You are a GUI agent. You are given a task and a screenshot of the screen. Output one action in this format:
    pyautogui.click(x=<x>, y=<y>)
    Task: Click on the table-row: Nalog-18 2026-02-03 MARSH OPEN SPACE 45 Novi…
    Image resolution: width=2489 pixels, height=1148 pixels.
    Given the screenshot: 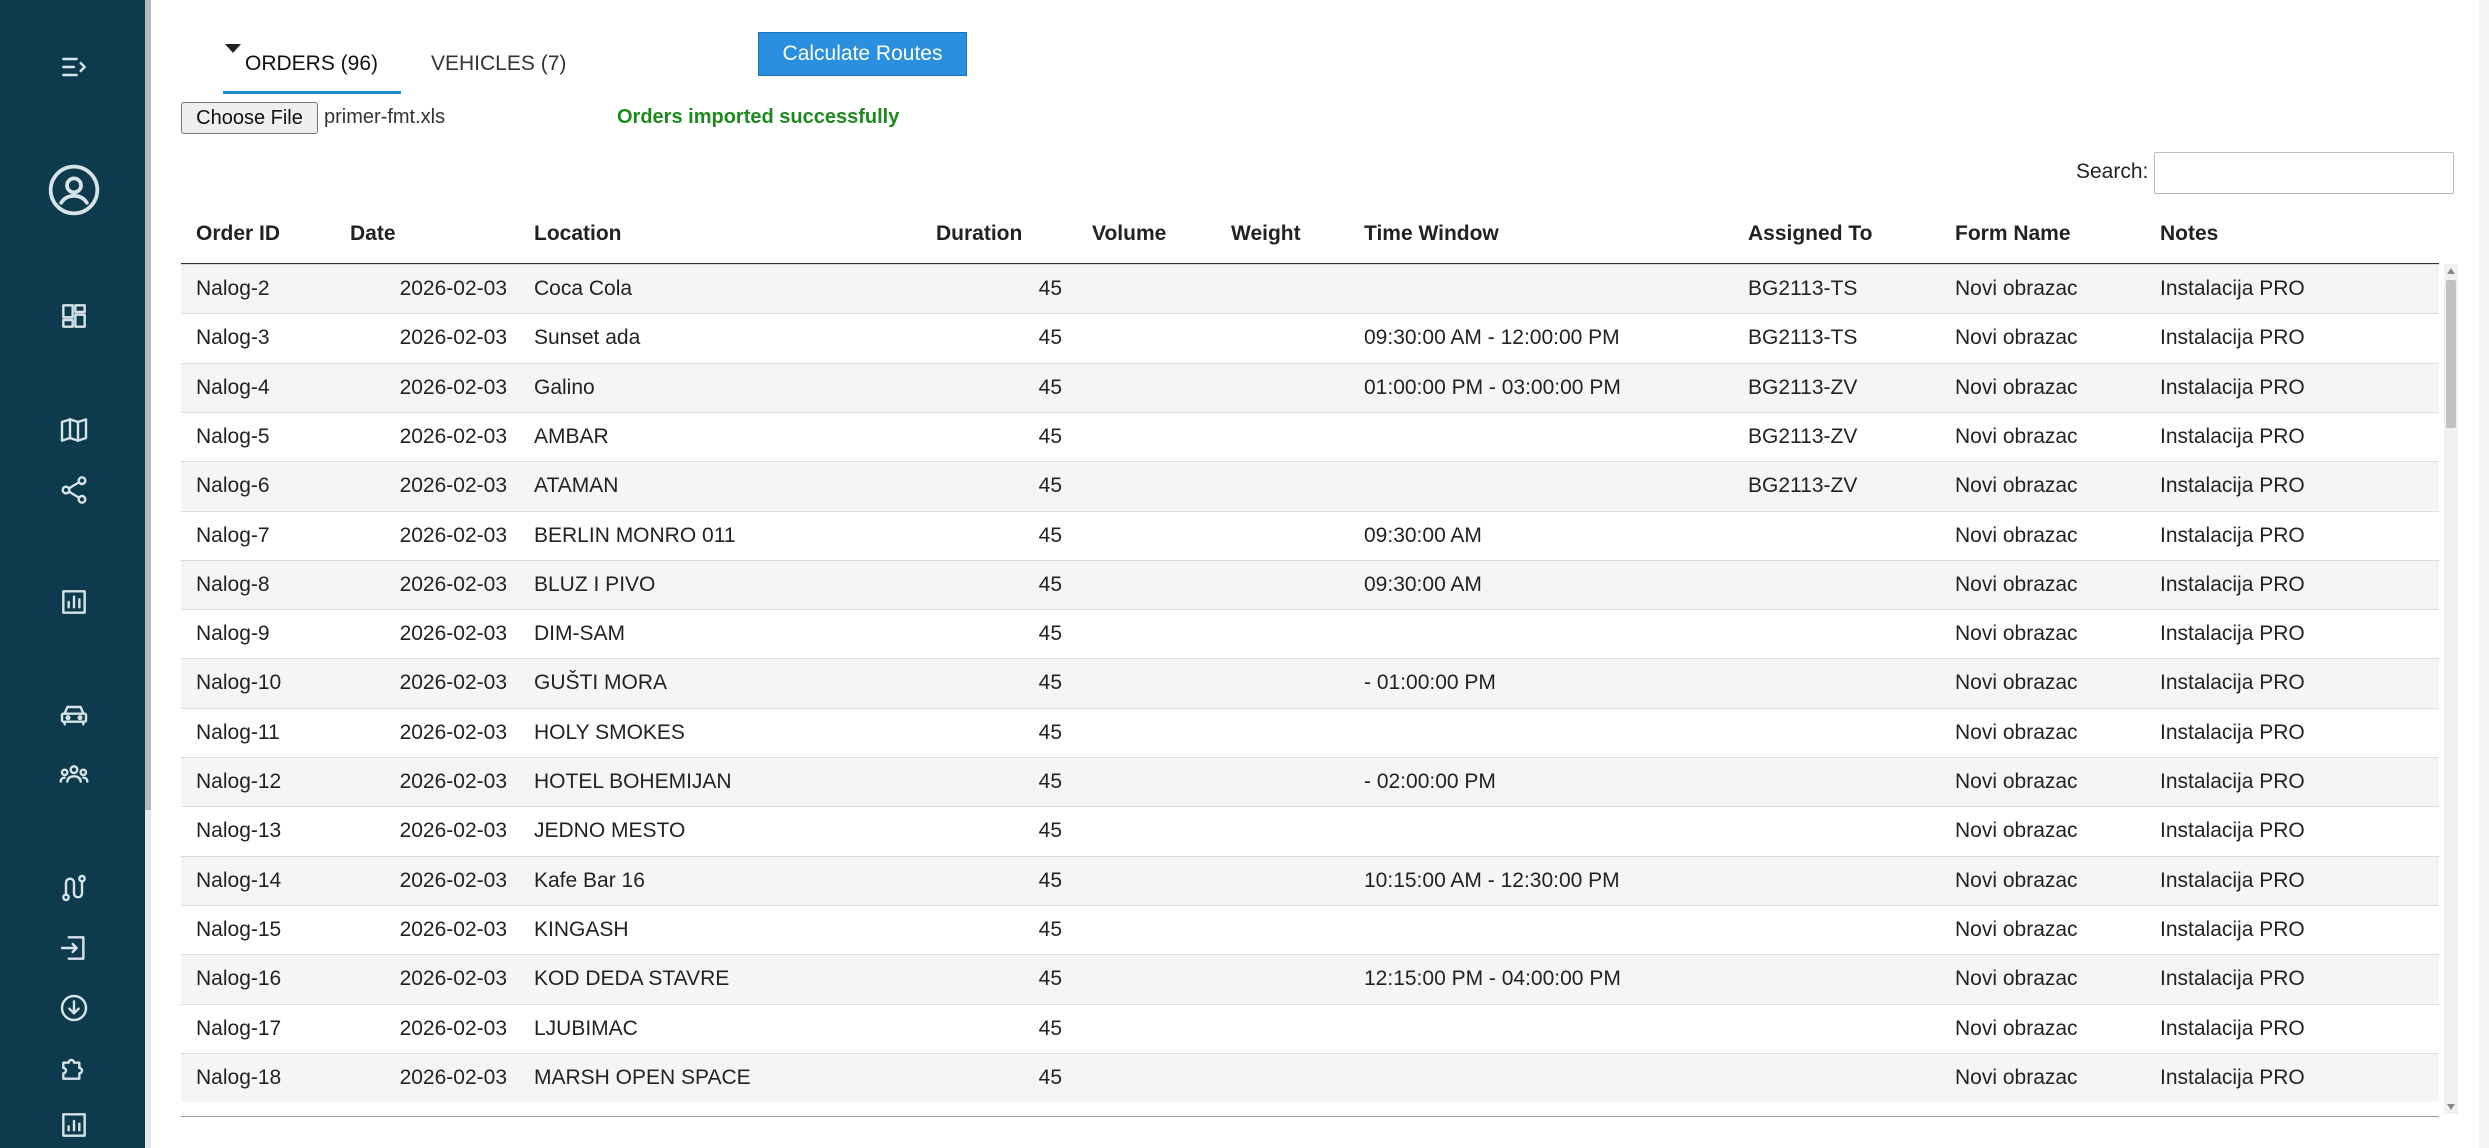 What is the action you would take?
    pyautogui.click(x=1310, y=1077)
    